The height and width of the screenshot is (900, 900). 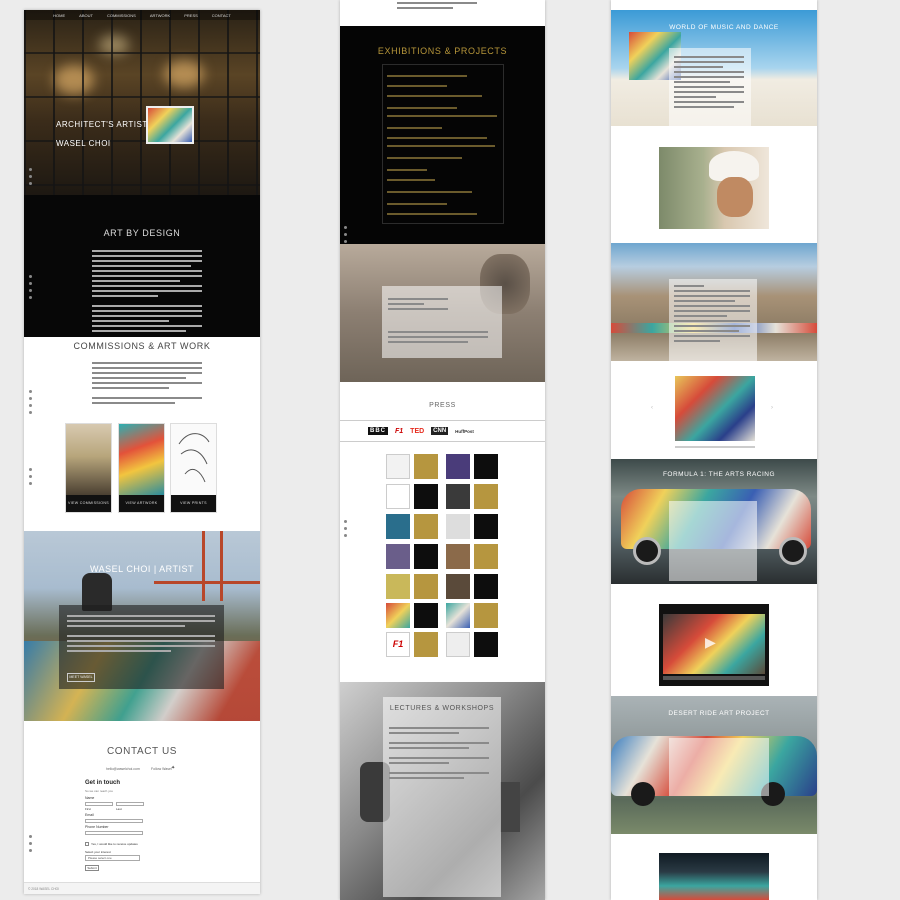 What do you see at coordinates (102, 124) in the screenshot?
I see `hero-title: ARCHITECT'S ARTIST` at bounding box center [102, 124].